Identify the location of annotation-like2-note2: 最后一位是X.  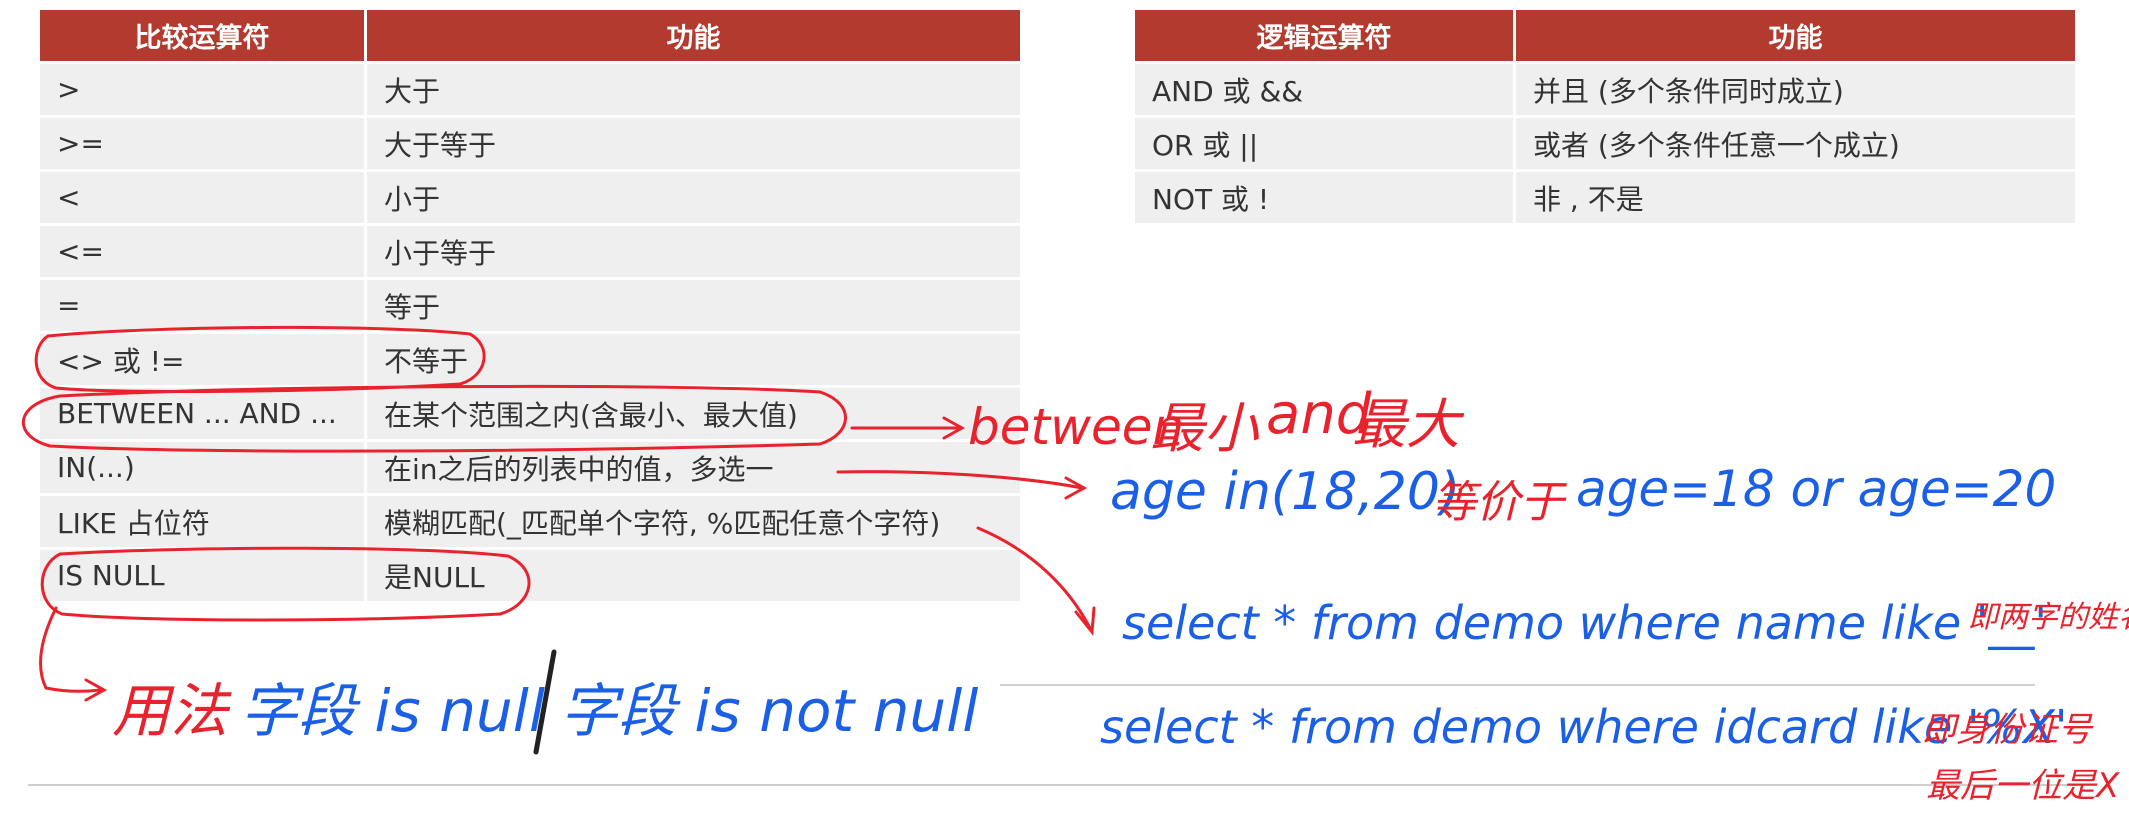
(2023, 786).